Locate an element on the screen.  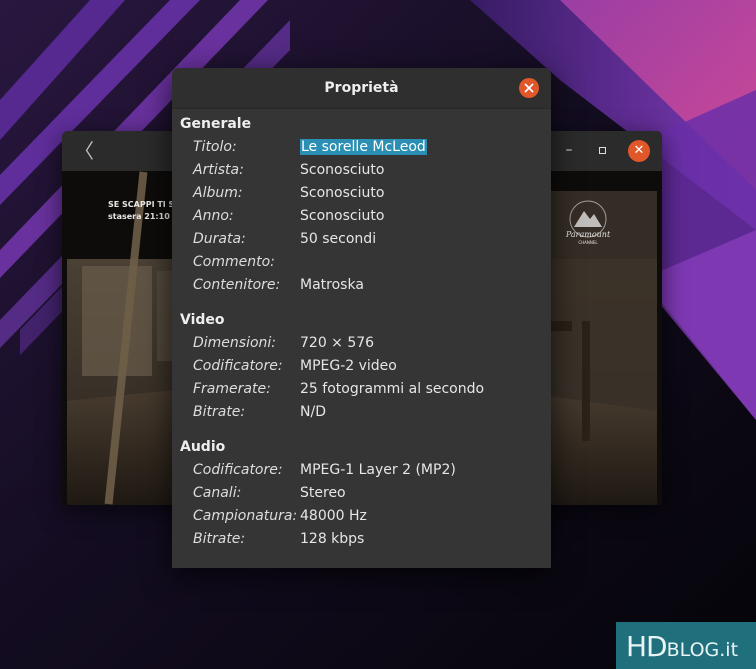
property-row-album: Album: Sconosciuto is located at coordinates (361, 196).